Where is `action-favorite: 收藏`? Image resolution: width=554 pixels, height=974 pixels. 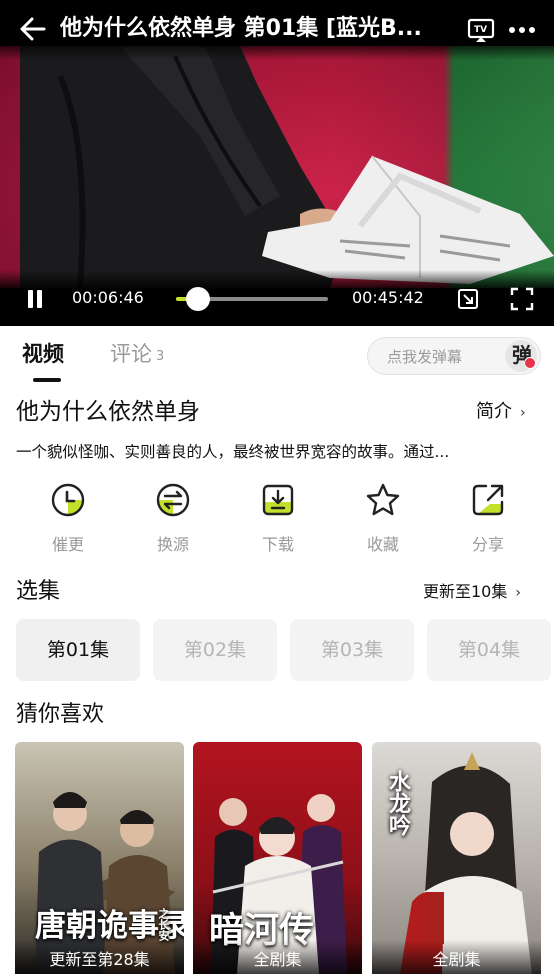
action-favorite: 收藏 is located at coordinates (383, 520).